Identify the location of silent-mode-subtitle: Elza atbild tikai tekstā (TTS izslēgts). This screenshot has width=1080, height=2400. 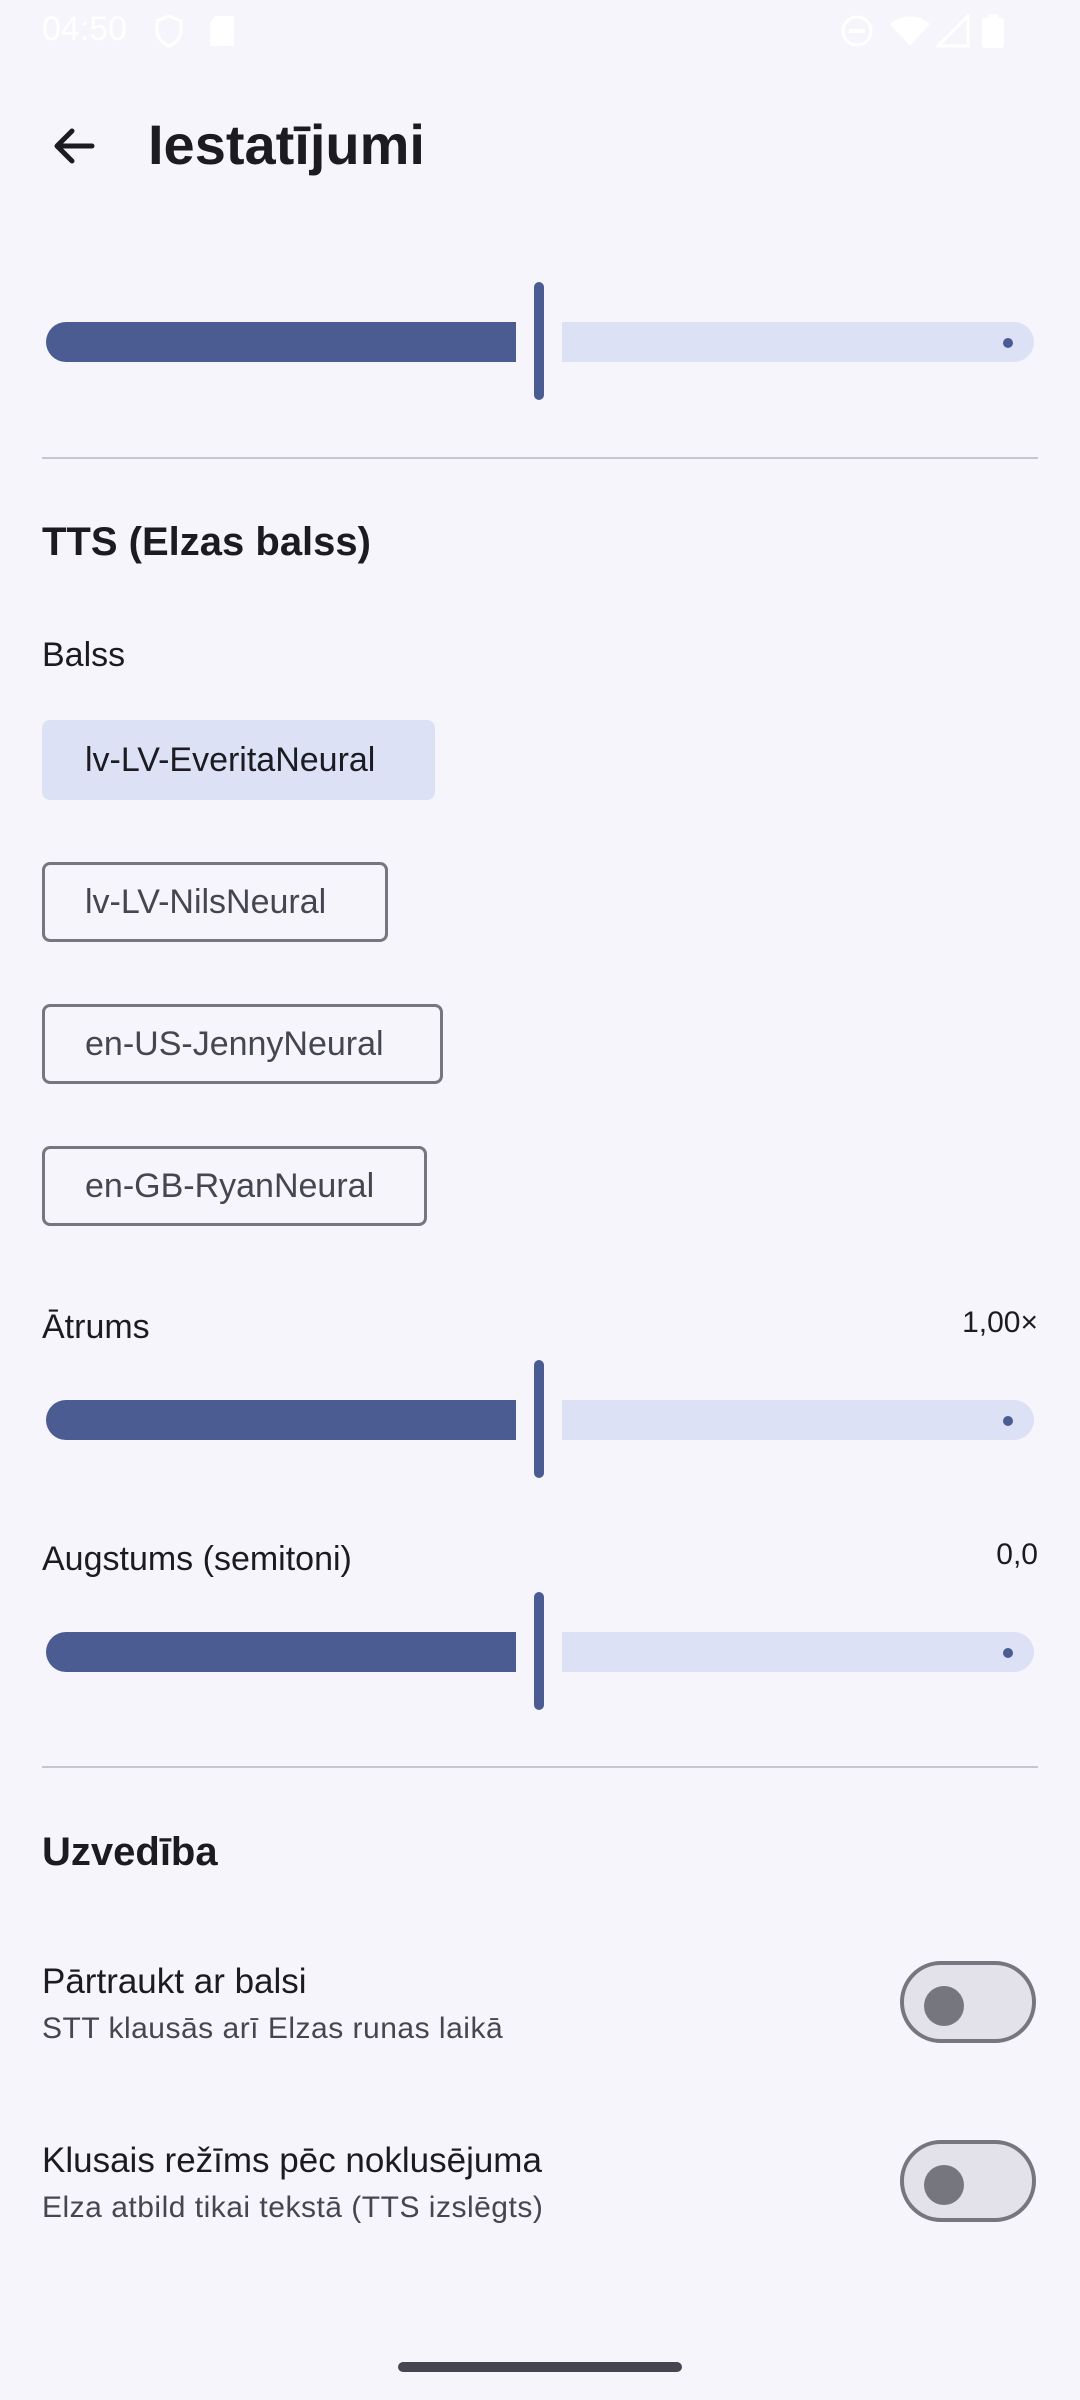
(293, 2207).